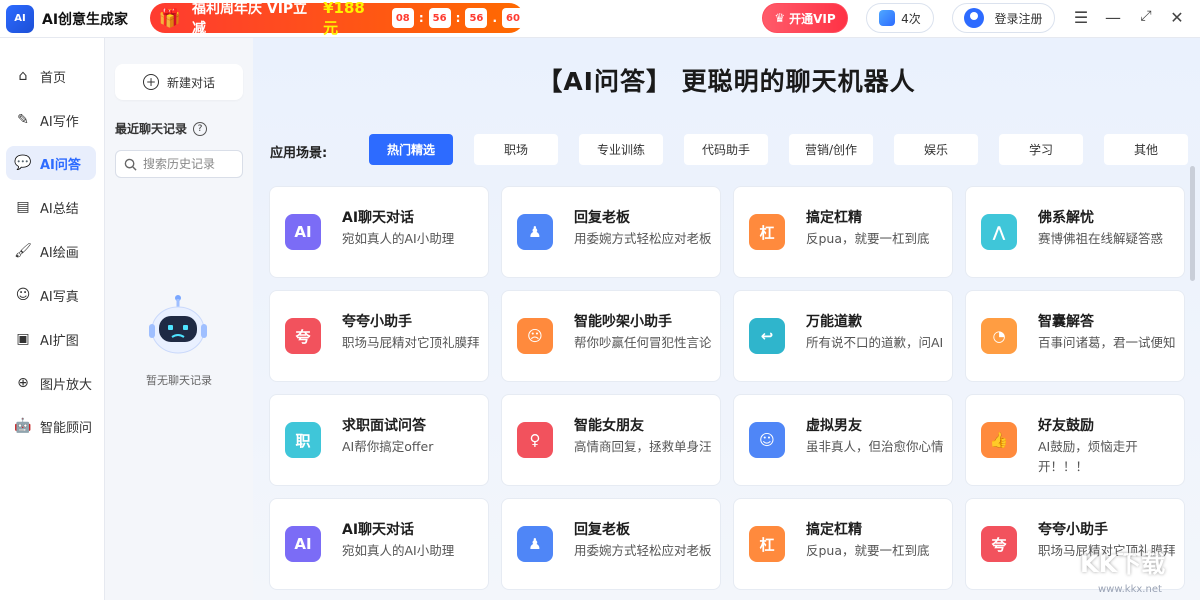  I want to click on card-title: 求职面试问答, so click(384, 425).